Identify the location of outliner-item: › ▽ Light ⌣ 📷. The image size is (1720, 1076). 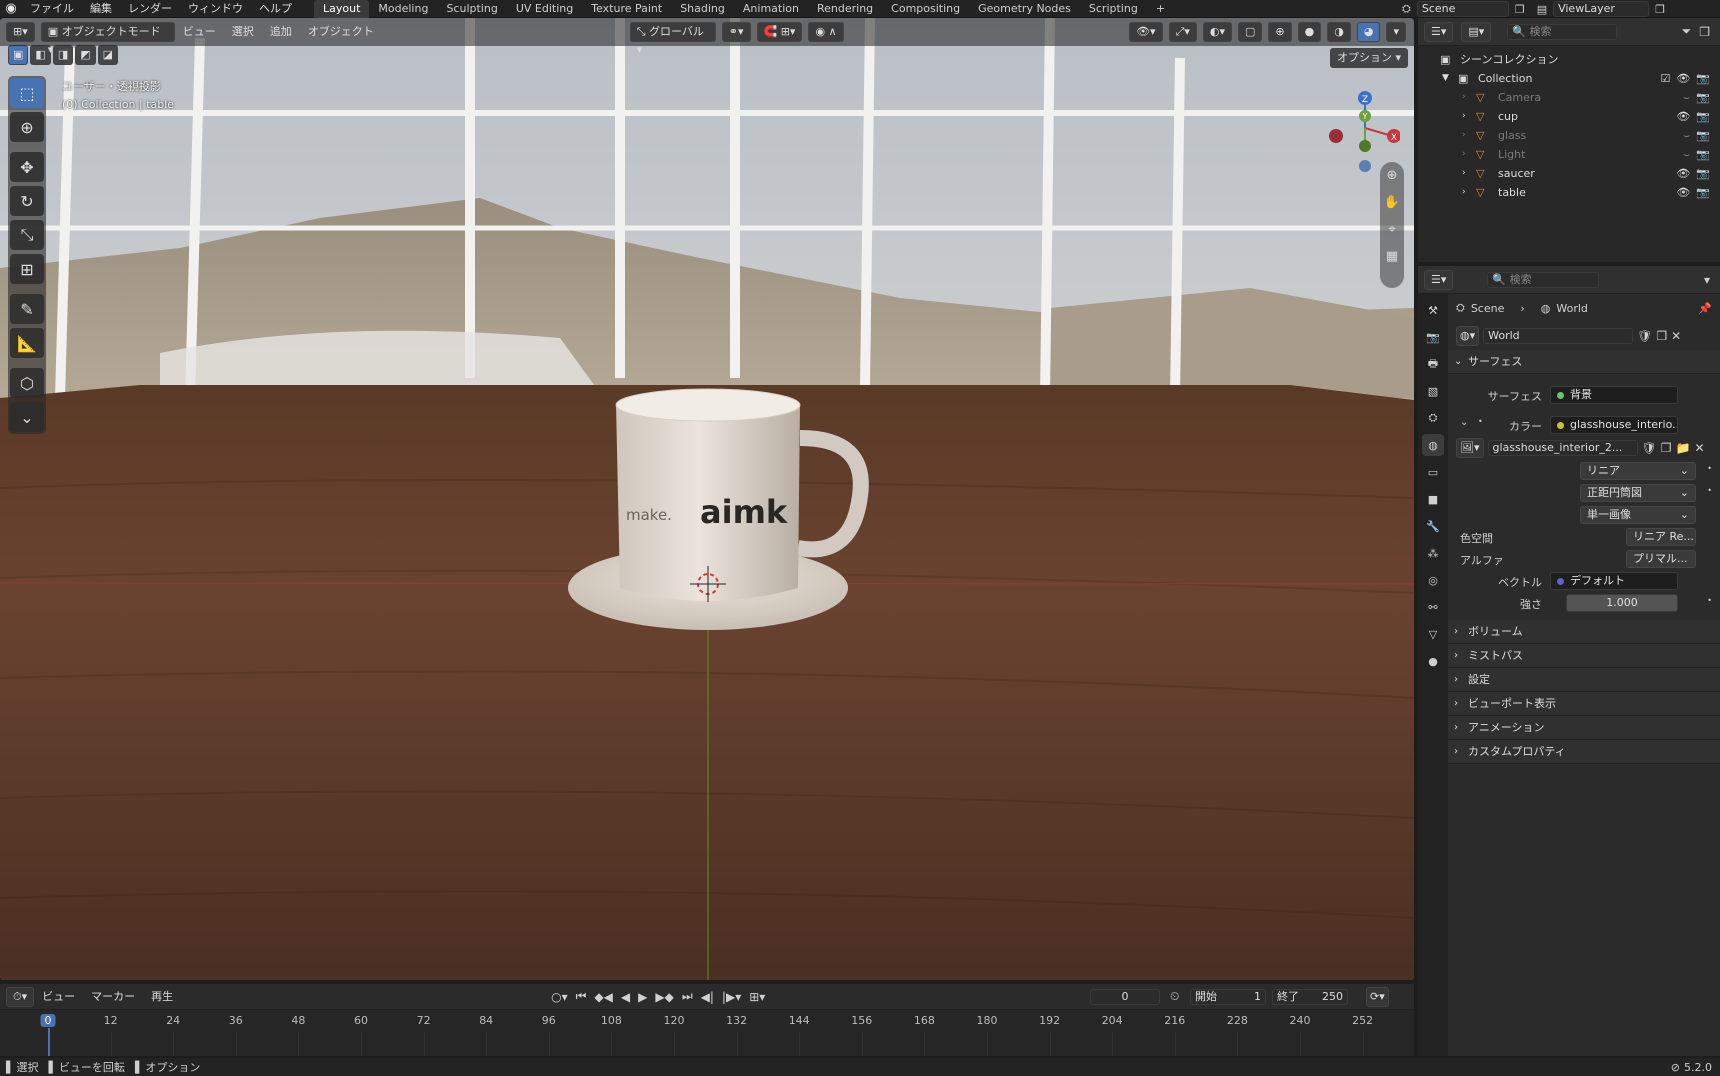
(1569, 154).